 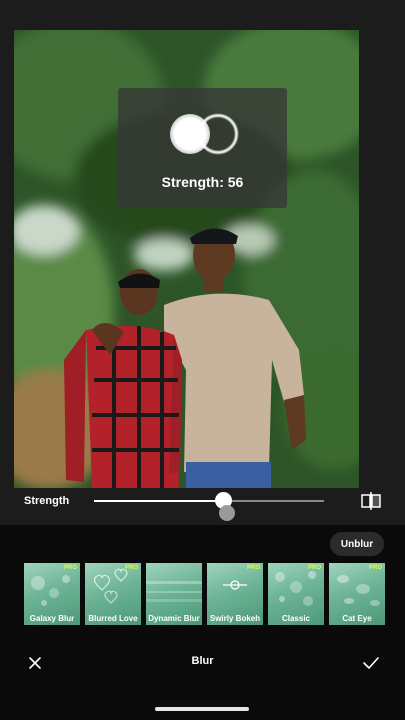 I want to click on effect-label: Classic, so click(x=296, y=618).